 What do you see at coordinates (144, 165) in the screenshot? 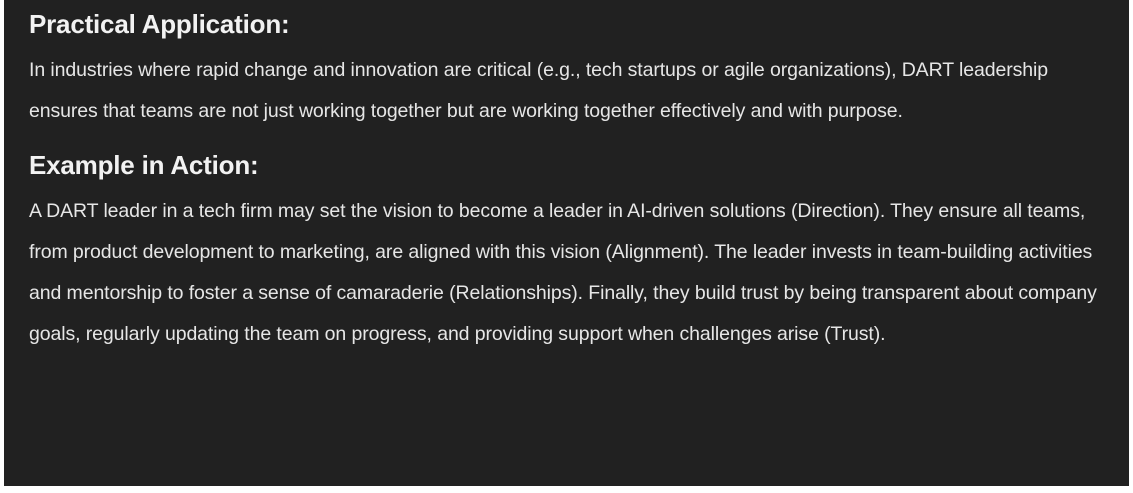
I see `section-heading-example-in-action: Example in Action:` at bounding box center [144, 165].